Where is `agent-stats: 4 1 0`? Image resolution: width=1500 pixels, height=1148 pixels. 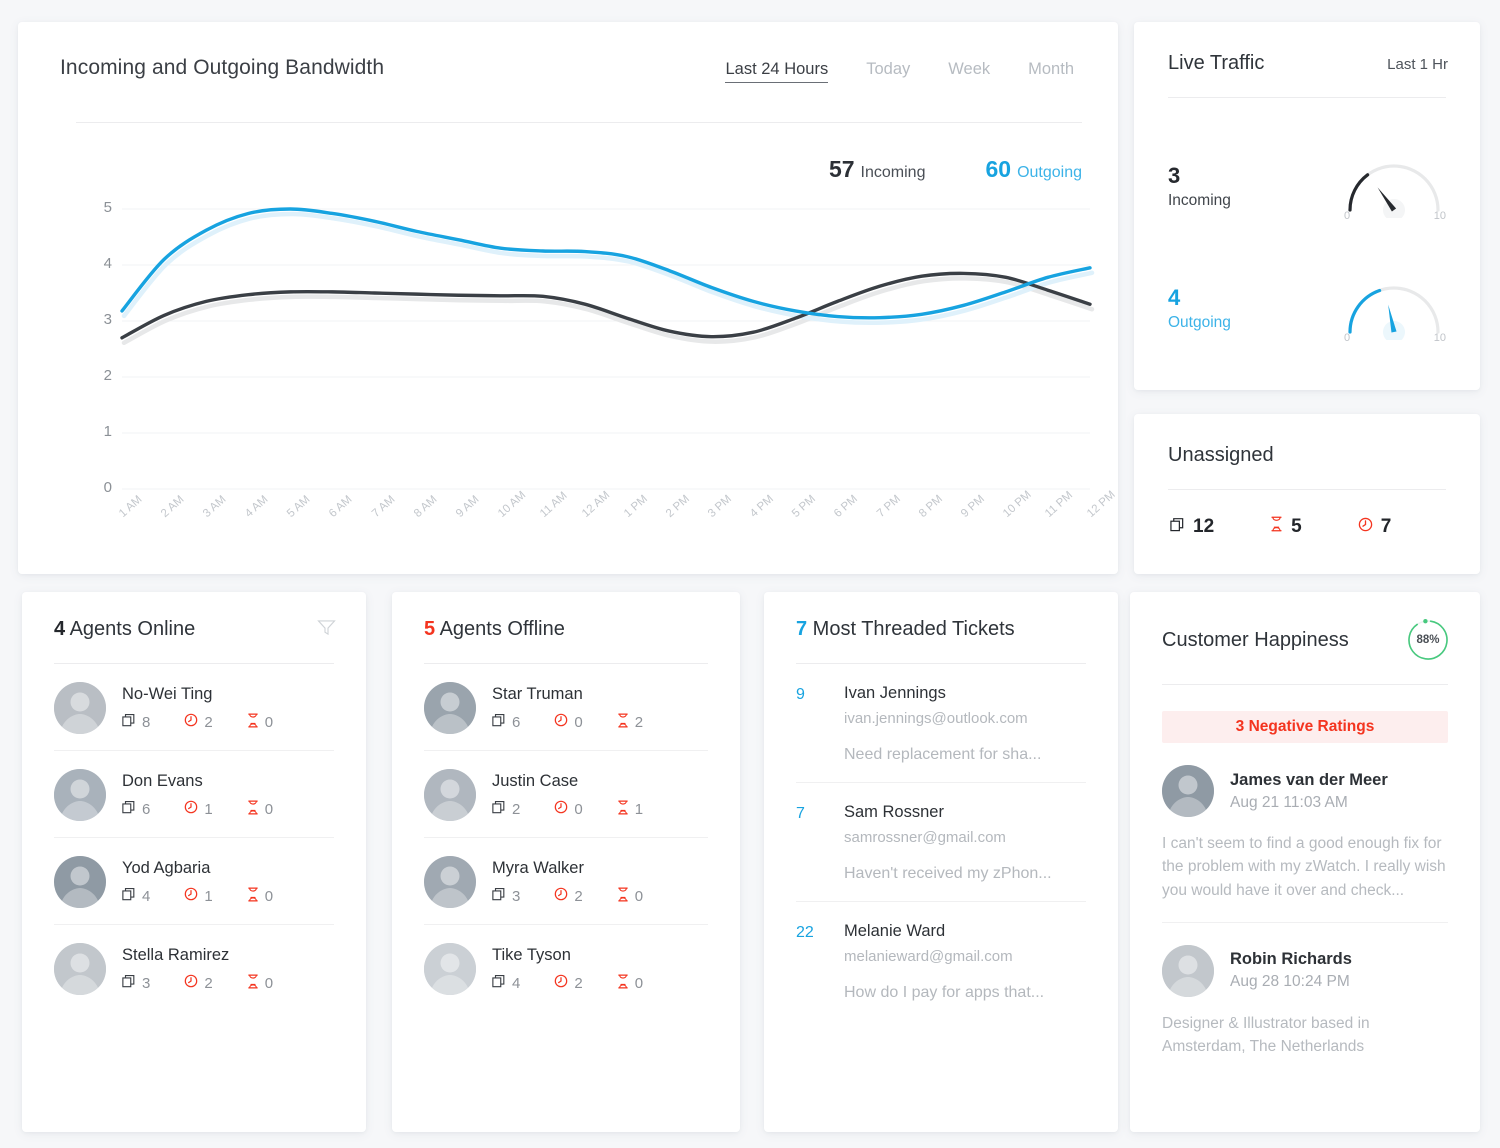
agent-stats: 4 1 0 is located at coordinates (197, 896).